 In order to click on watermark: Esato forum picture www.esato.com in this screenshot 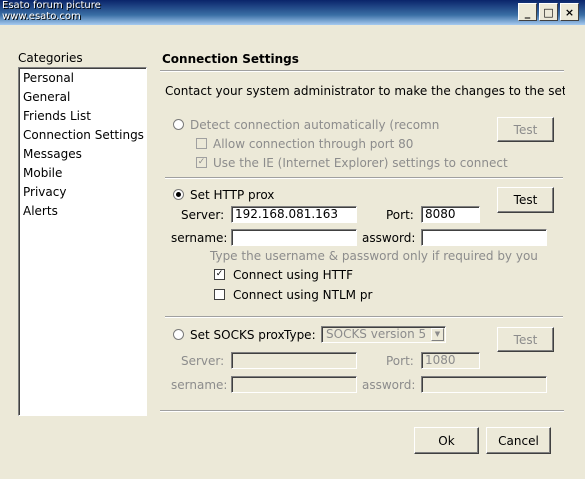, I will do `click(51, 11)`.